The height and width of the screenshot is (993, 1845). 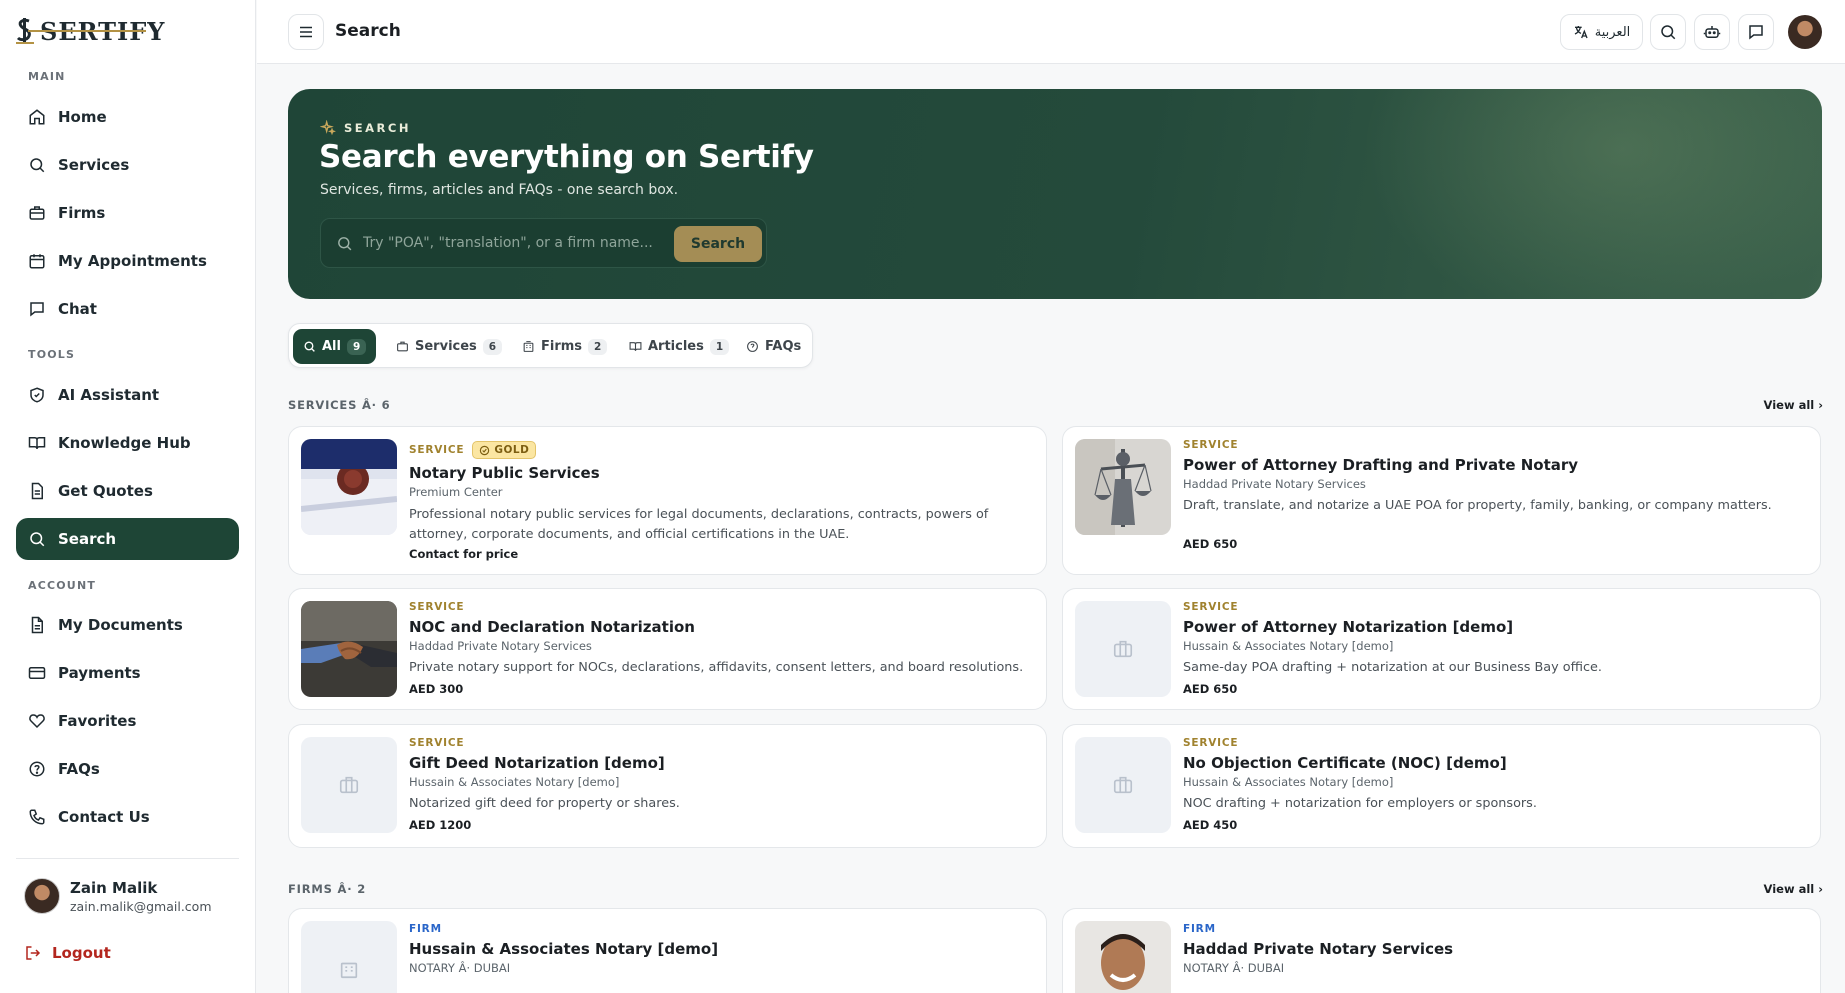 What do you see at coordinates (120, 625) in the screenshot?
I see `sidebar-item-label: My Documents` at bounding box center [120, 625].